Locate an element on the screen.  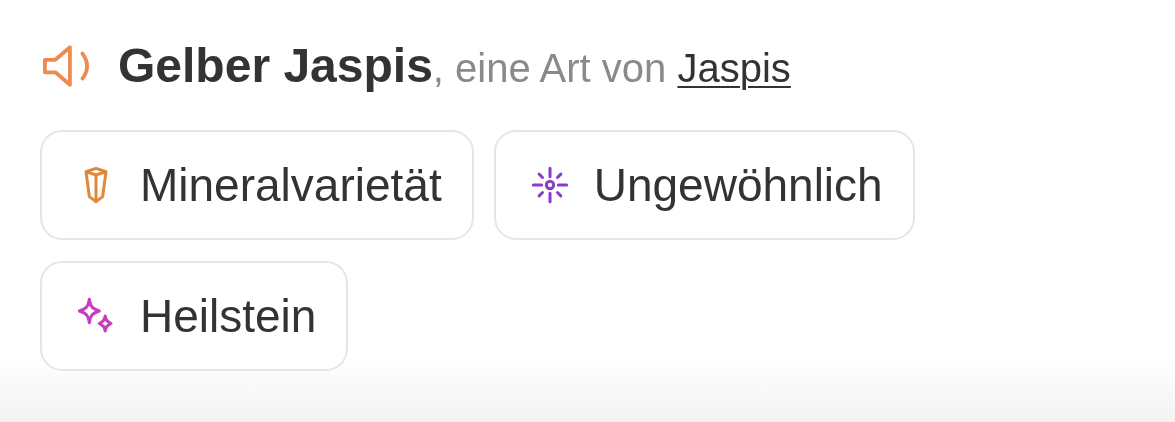
category-tag: Heilstein is located at coordinates (194, 316).